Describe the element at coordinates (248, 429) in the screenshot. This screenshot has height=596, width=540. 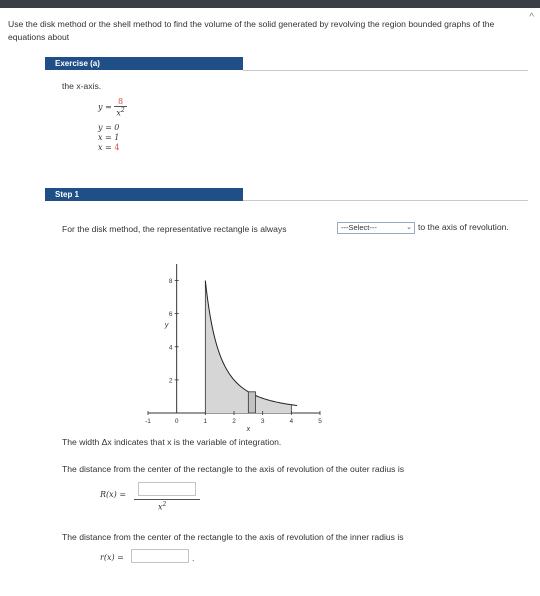
I see `x-axis-label: x` at that location.